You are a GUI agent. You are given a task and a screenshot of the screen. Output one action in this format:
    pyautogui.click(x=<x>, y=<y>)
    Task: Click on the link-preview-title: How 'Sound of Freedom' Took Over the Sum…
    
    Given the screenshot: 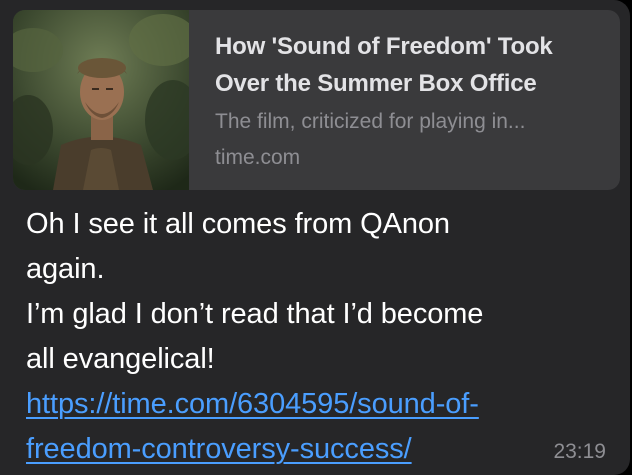 What is the action you would take?
    pyautogui.click(x=410, y=65)
    